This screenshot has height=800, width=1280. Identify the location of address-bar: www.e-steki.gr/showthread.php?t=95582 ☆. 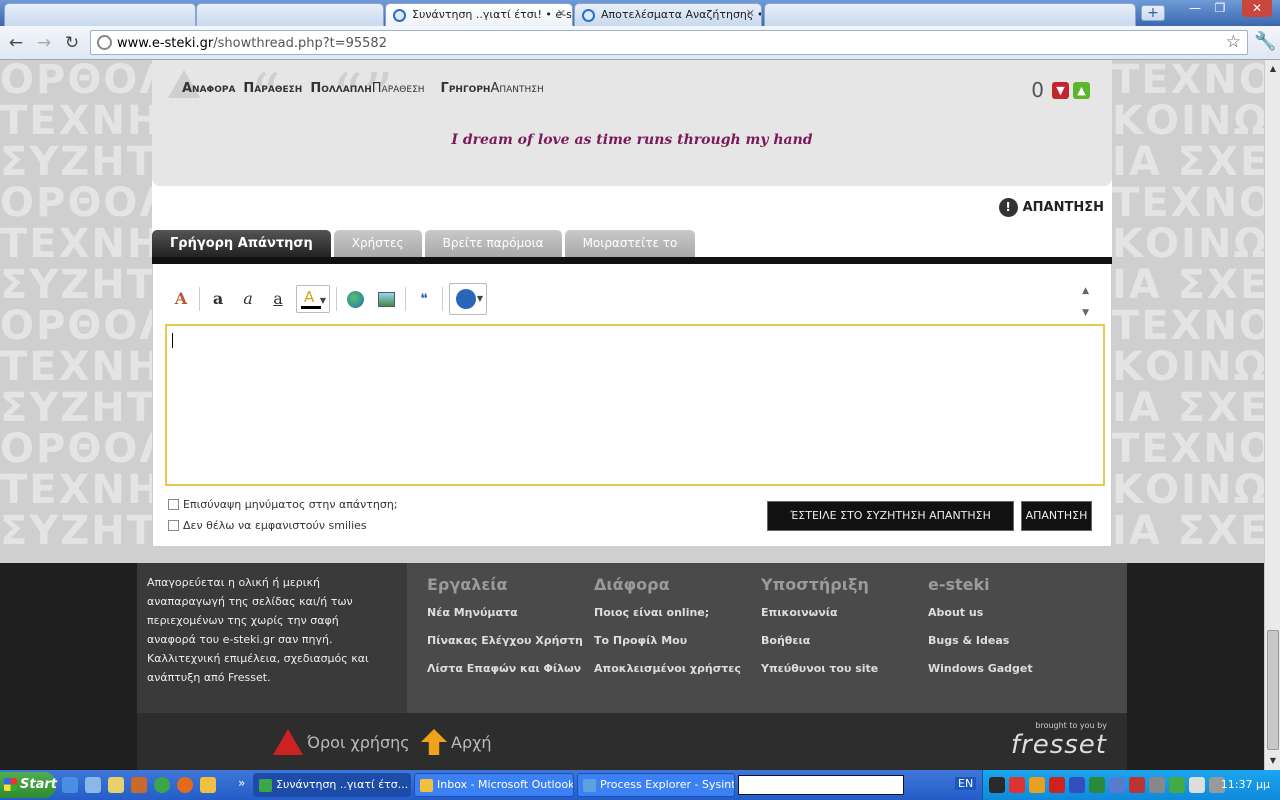
(669, 42).